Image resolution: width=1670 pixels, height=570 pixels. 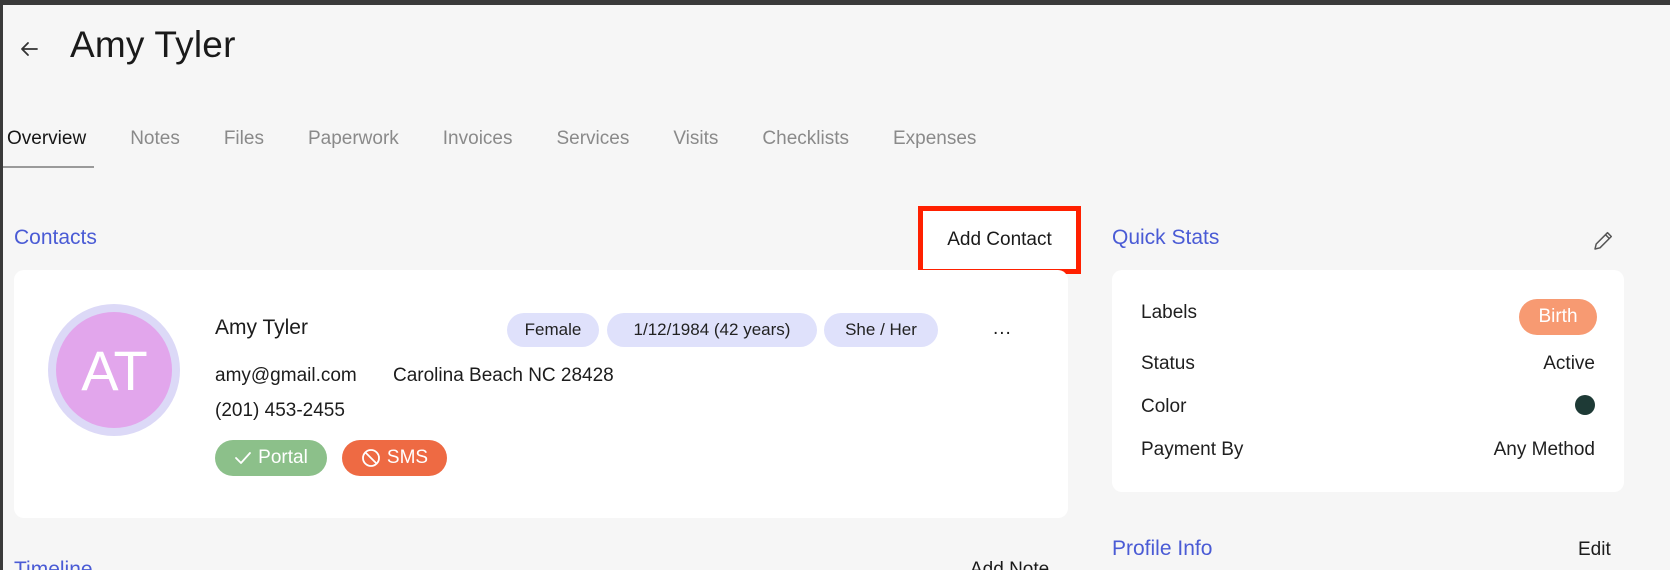 I want to click on labels-label: Labels, so click(x=1169, y=312).